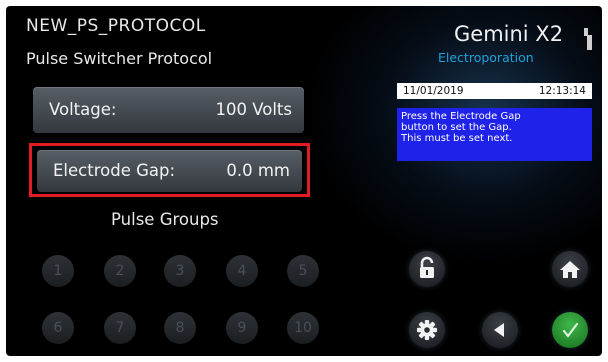 The width and height of the screenshot is (608, 362). What do you see at coordinates (58, 328) in the screenshot?
I see `pulse-group-button-6: 6` at bounding box center [58, 328].